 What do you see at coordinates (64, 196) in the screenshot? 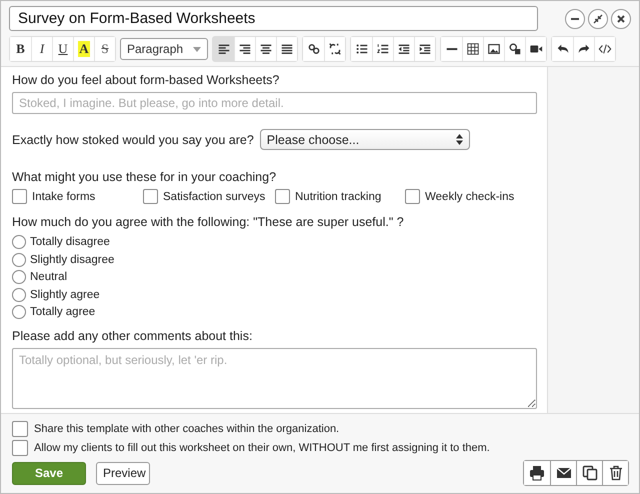
I see `checkbox-label: Intake forms` at bounding box center [64, 196].